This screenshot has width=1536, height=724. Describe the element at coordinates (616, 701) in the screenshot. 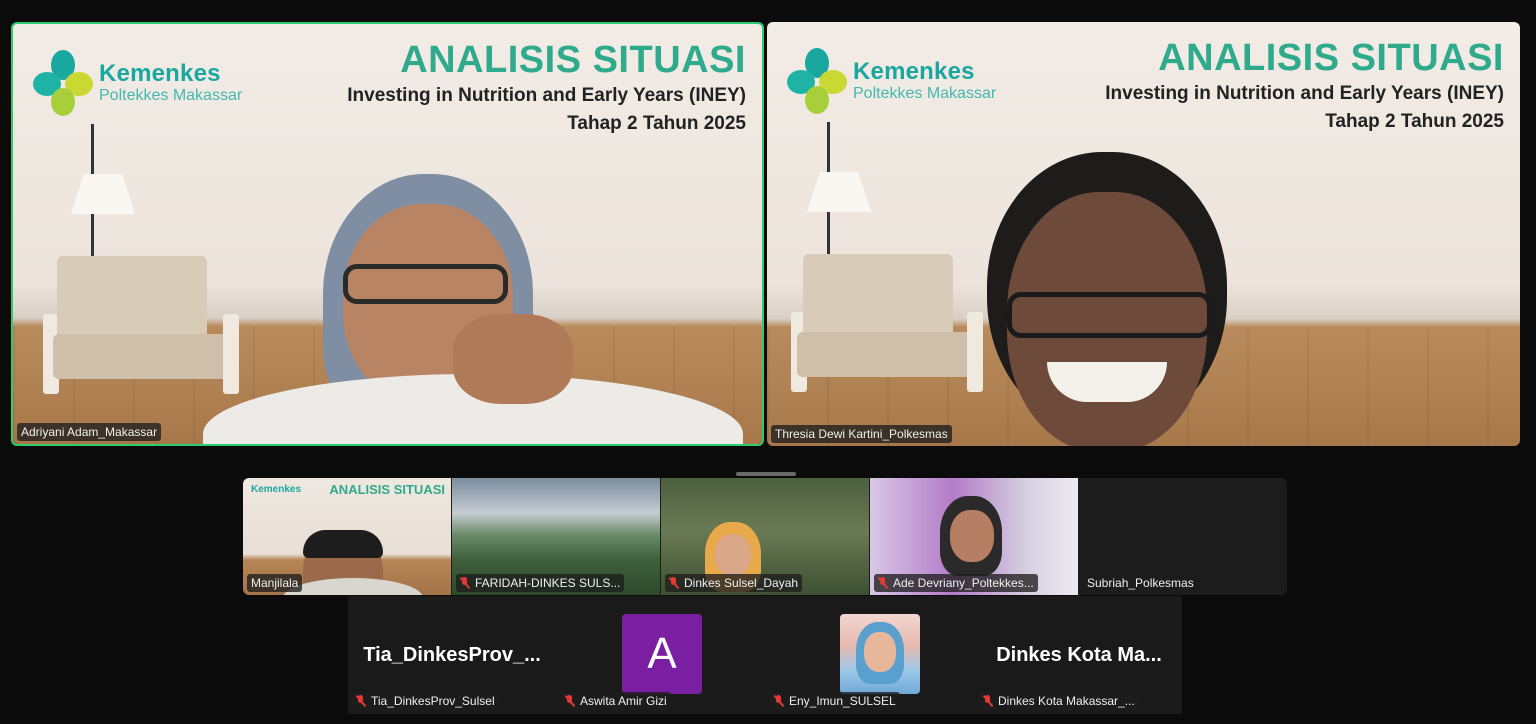

I see `participant-name-tag: Aswita Amir Gizi` at that location.